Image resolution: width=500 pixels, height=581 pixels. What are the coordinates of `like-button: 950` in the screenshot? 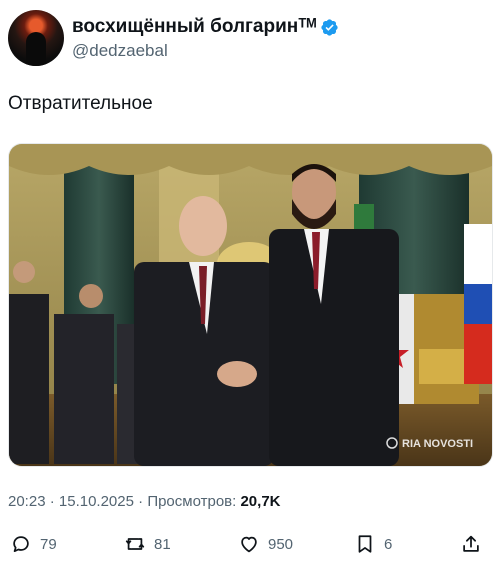 It's located at (265, 544).